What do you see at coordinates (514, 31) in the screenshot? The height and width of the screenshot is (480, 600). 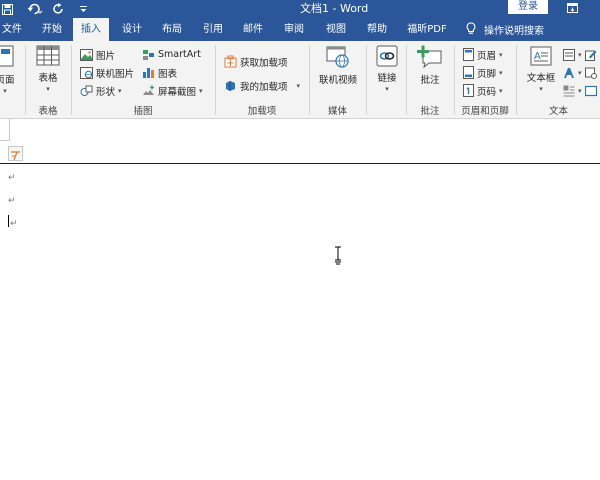 I see `tell-me-label: 操作说明搜索` at bounding box center [514, 31].